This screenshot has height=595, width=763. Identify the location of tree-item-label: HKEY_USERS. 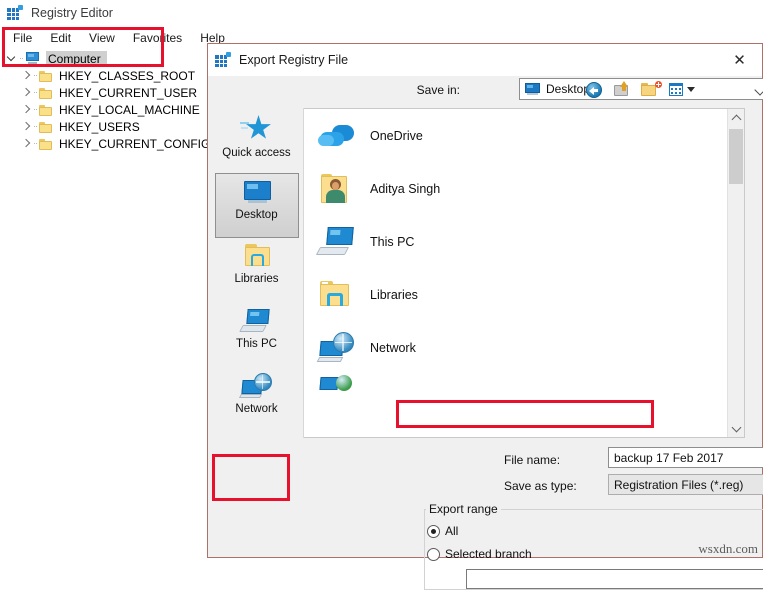
(99, 126).